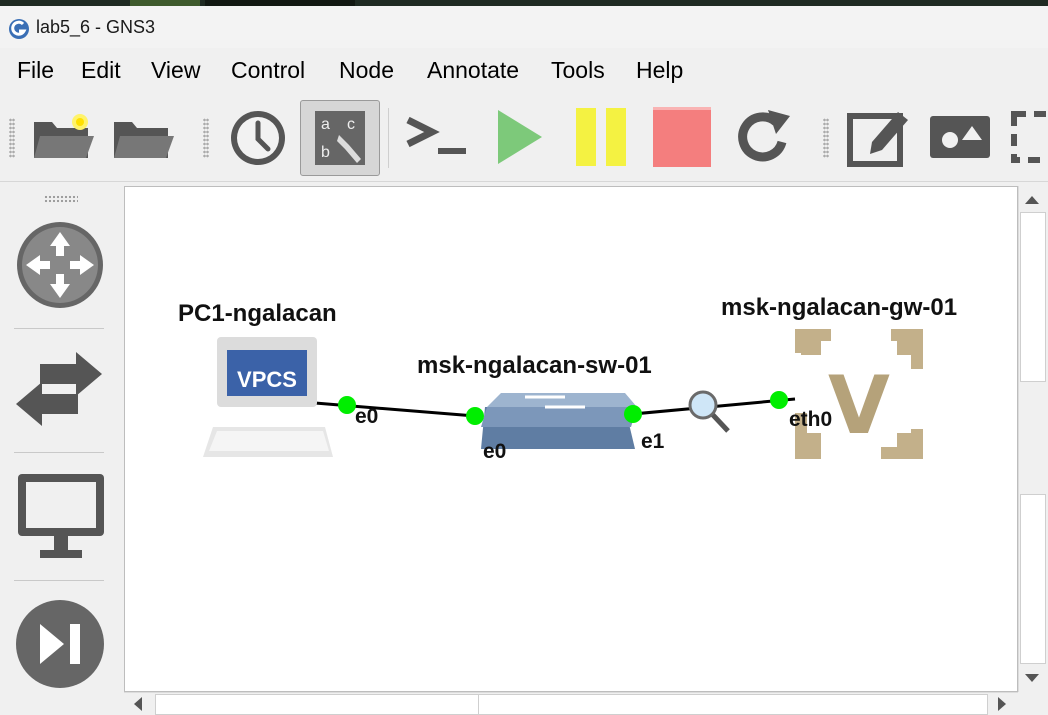 Image resolution: width=1048 pixels, height=715 pixels. I want to click on menu-tools: Tools, so click(578, 70).